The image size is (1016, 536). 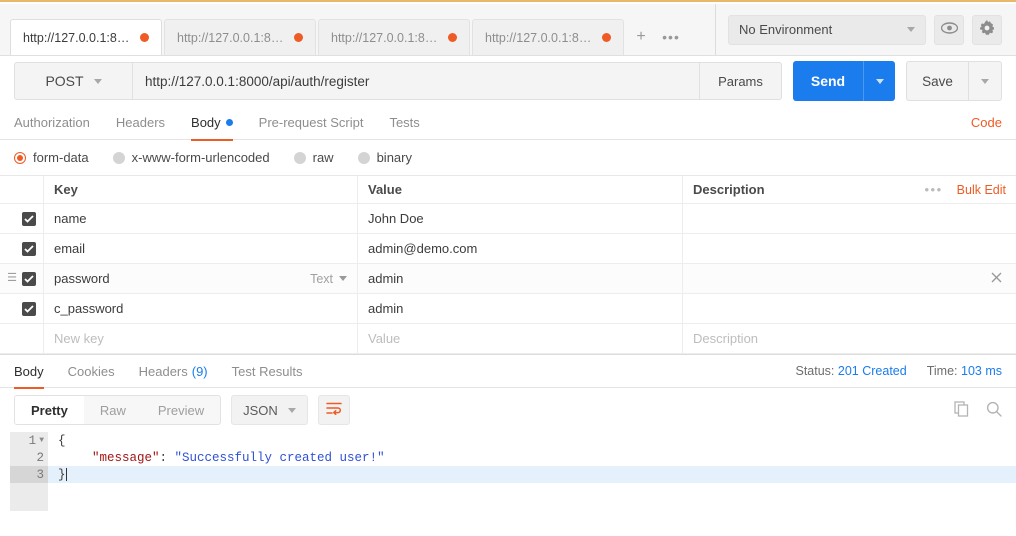 I want to click on response-tab-cookies: Cookies, so click(x=91, y=371).